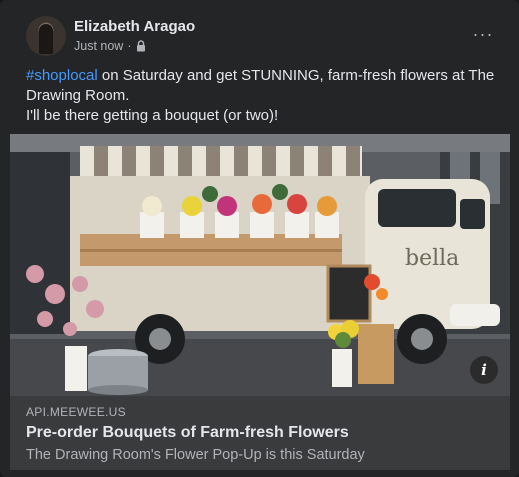  Describe the element at coordinates (141, 46) in the screenshot. I see `lock-icon` at that location.